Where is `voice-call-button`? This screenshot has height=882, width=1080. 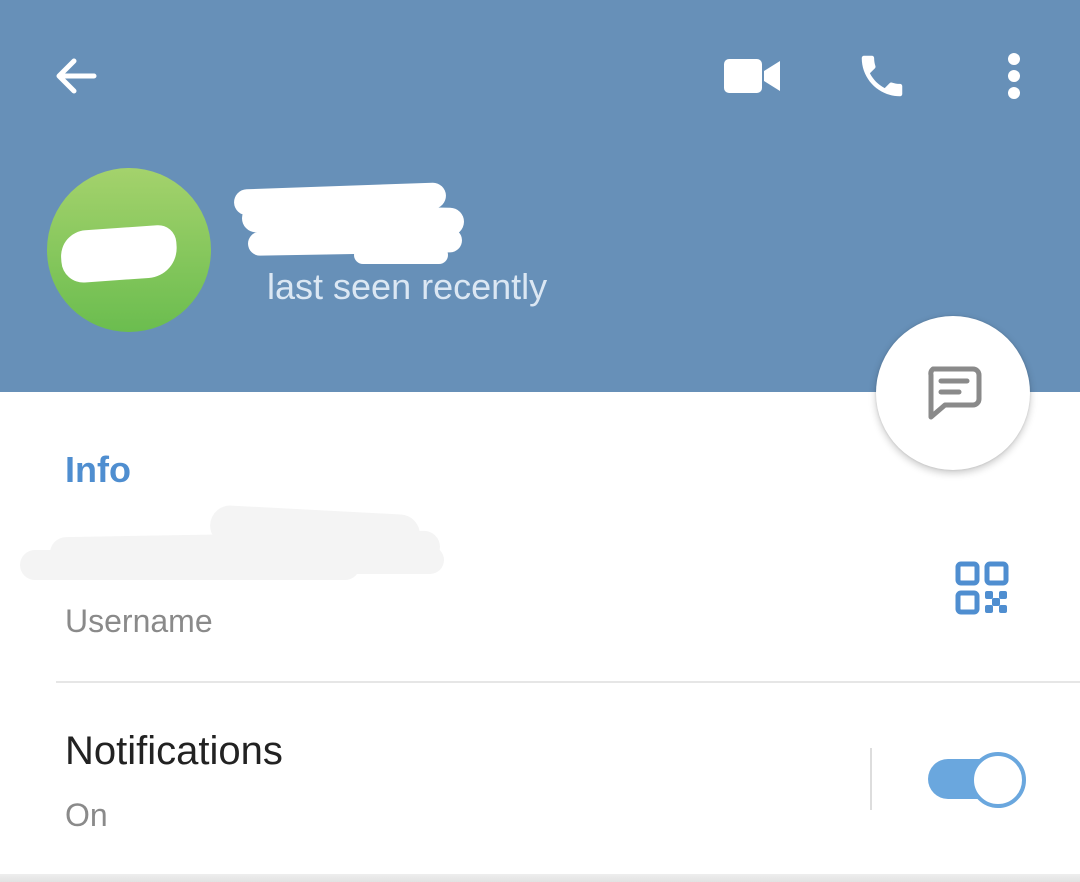
voice-call-button is located at coordinates (882, 76).